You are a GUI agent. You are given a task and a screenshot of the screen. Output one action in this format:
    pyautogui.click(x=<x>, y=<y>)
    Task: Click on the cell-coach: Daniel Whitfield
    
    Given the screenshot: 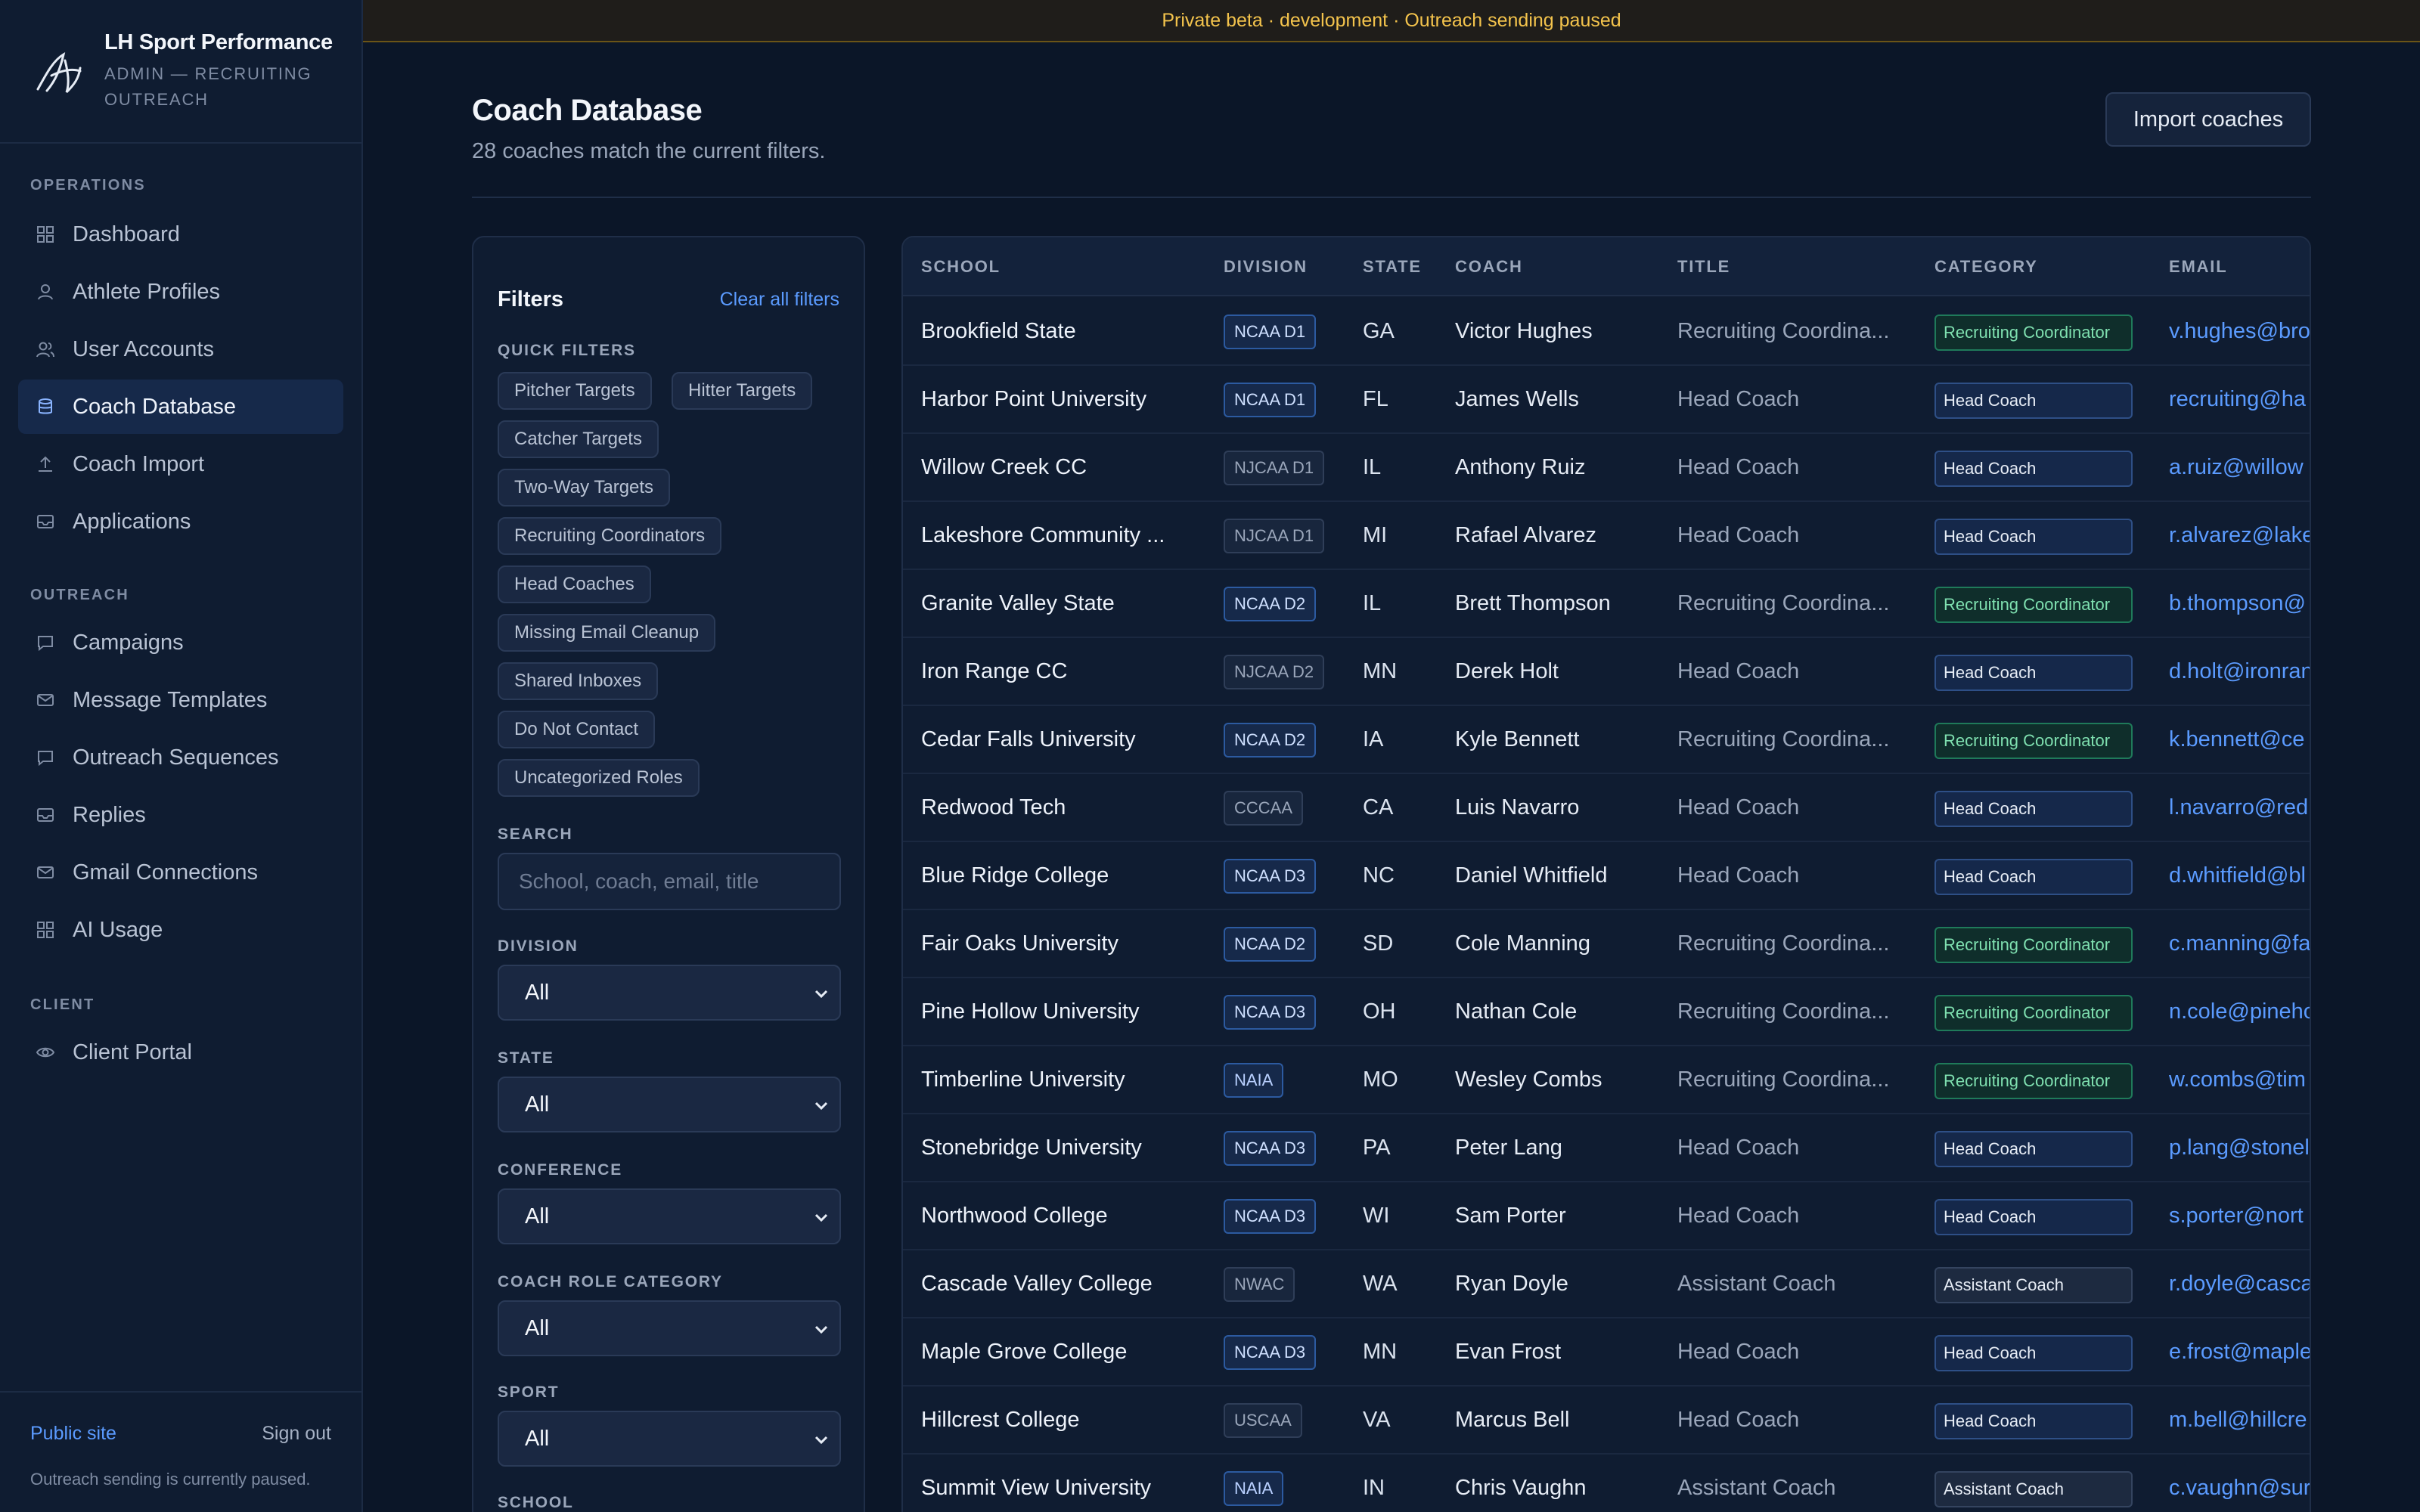 What is the action you would take?
    pyautogui.click(x=1531, y=876)
    